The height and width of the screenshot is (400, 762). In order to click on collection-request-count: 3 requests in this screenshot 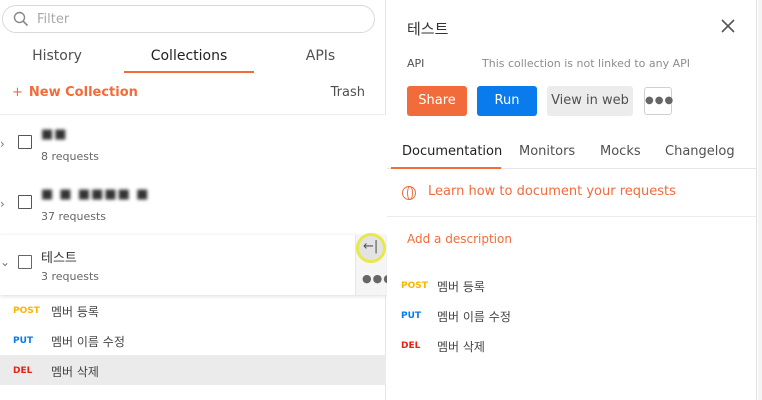, I will do `click(70, 276)`.